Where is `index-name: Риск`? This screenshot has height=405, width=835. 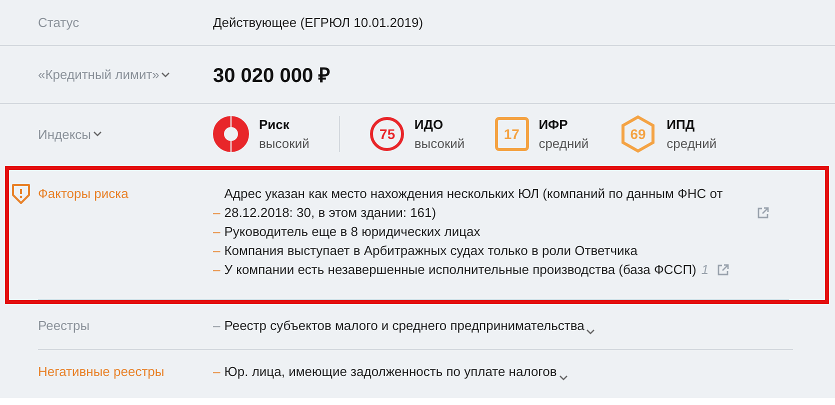 index-name: Риск is located at coordinates (274, 124).